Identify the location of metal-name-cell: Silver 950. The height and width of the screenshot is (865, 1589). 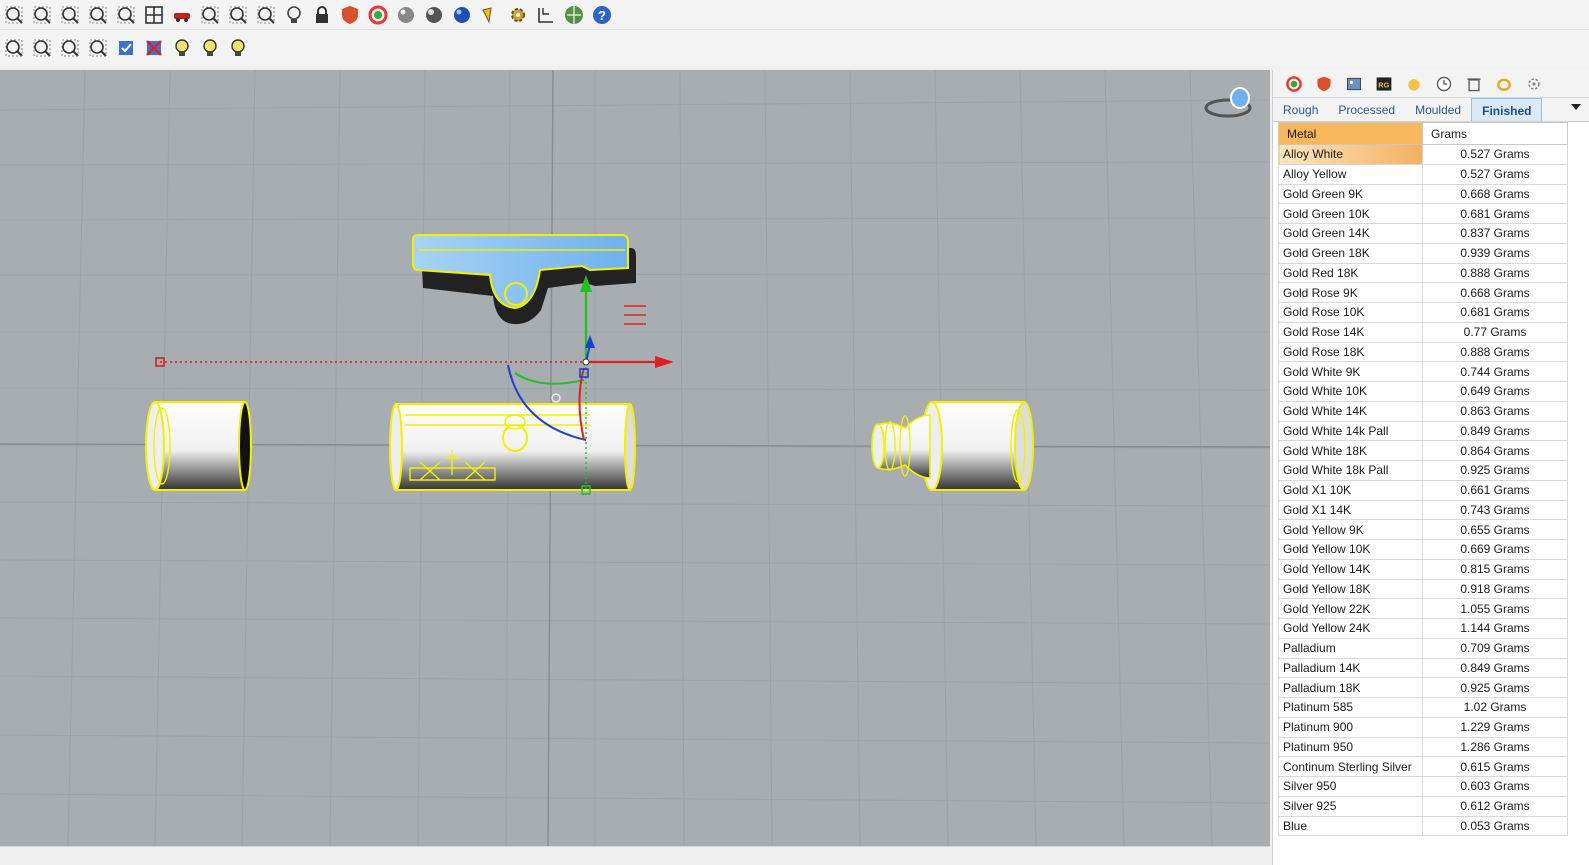
(1350, 786).